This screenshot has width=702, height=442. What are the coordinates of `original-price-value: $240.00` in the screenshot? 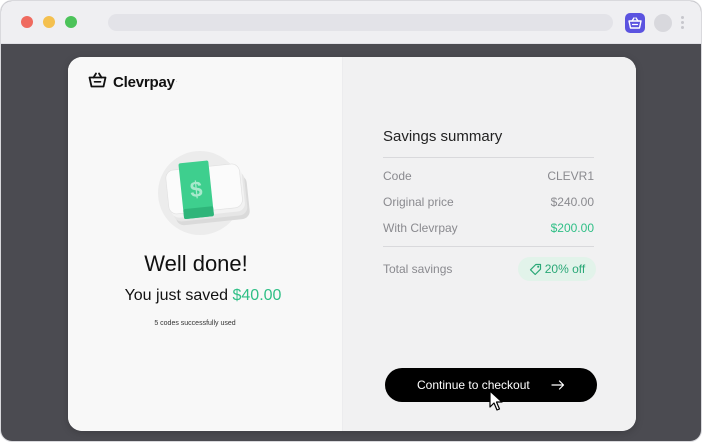 It's located at (572, 202).